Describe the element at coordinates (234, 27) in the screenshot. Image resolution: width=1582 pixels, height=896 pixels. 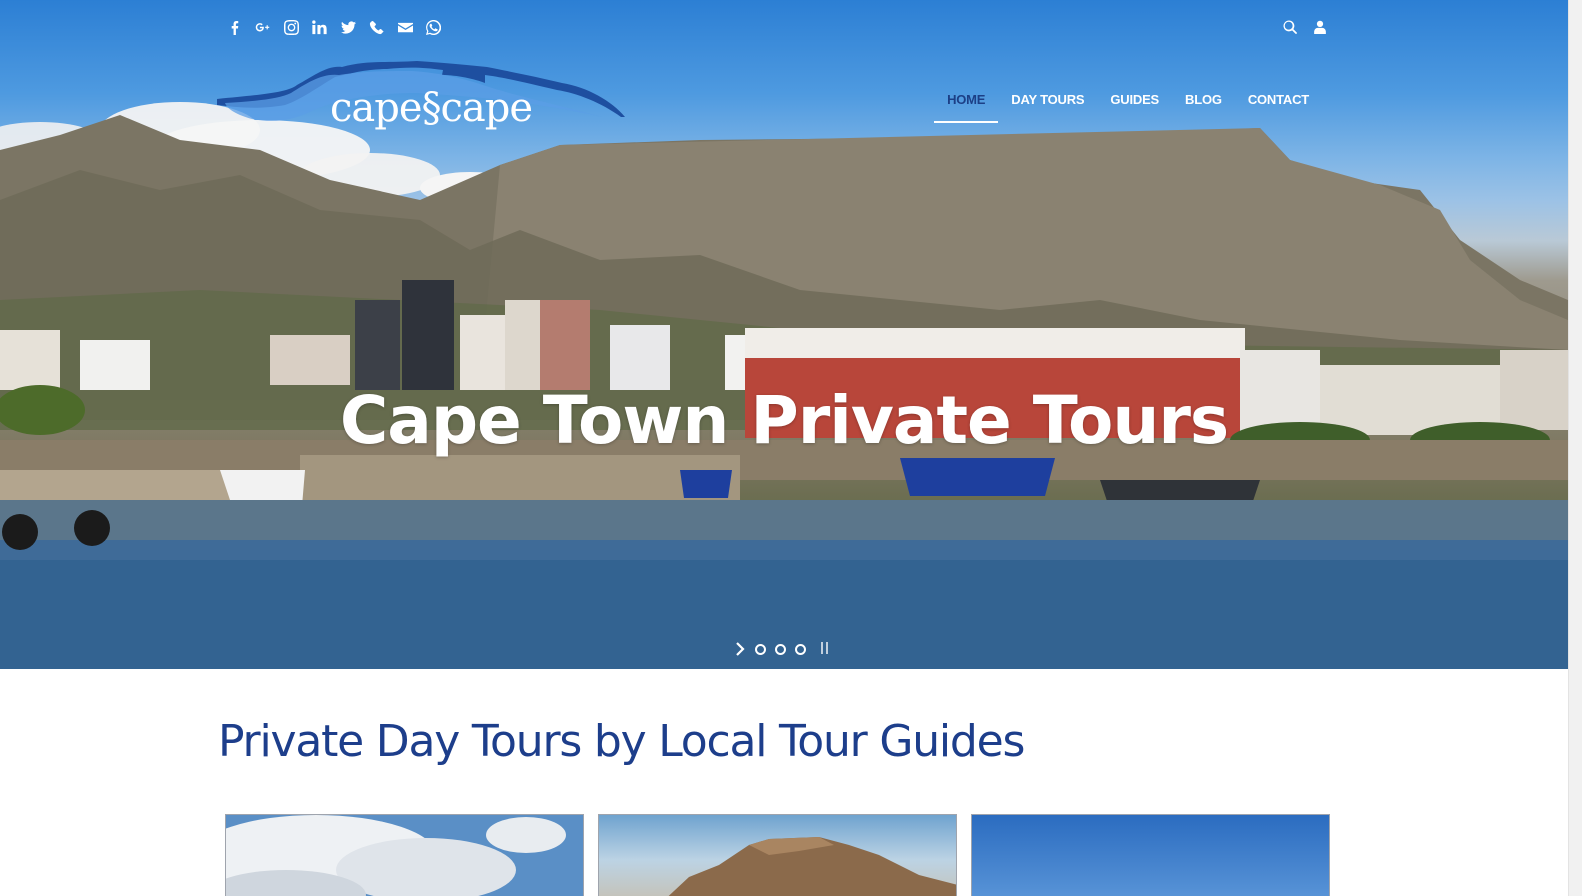
I see `facebook-icon` at that location.